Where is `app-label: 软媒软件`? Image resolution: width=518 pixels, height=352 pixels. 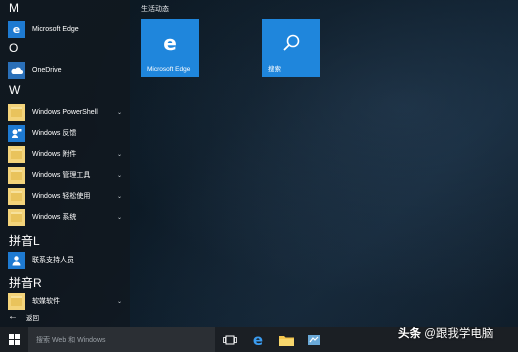
app-label: 软媒软件 is located at coordinates (46, 301).